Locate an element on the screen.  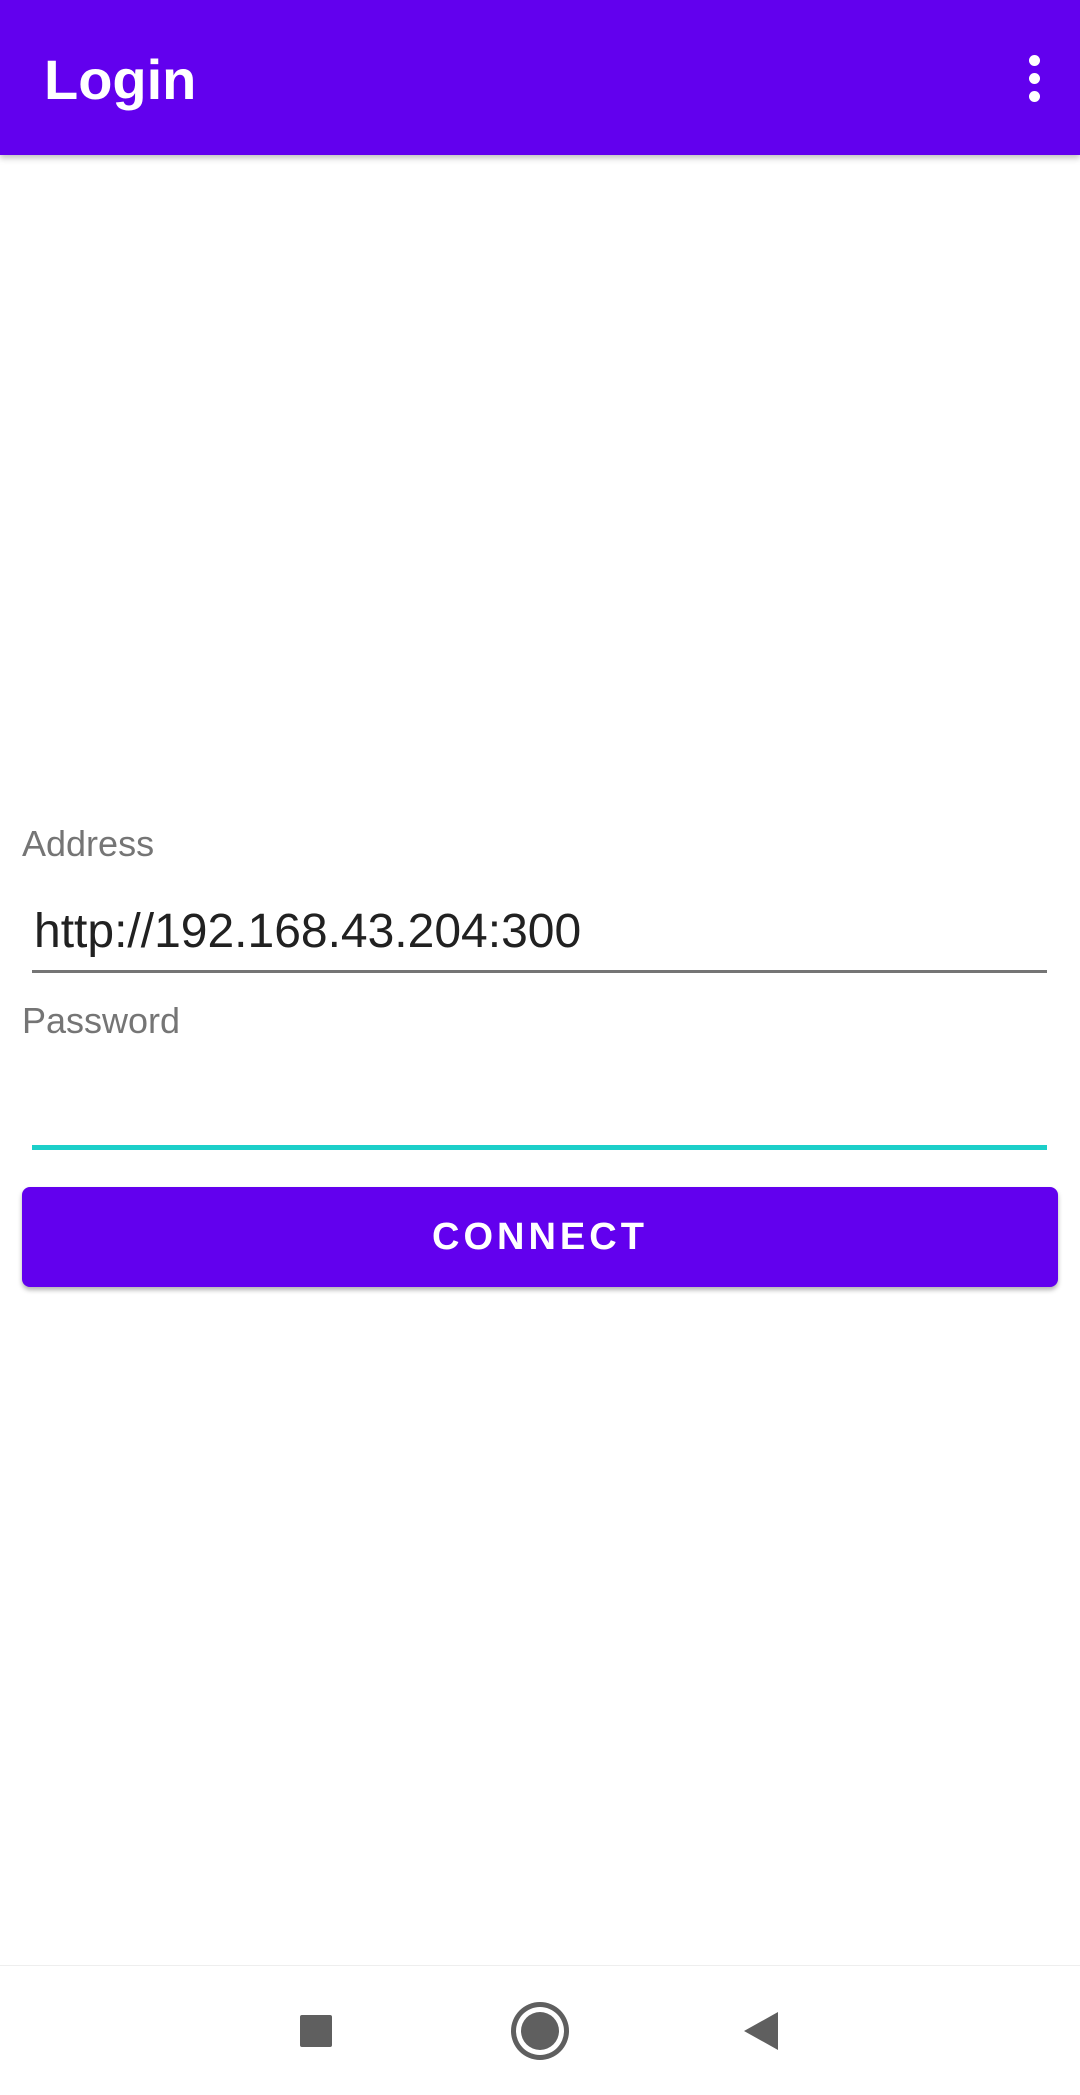
connect-button: CONNECT is located at coordinates (540, 1237).